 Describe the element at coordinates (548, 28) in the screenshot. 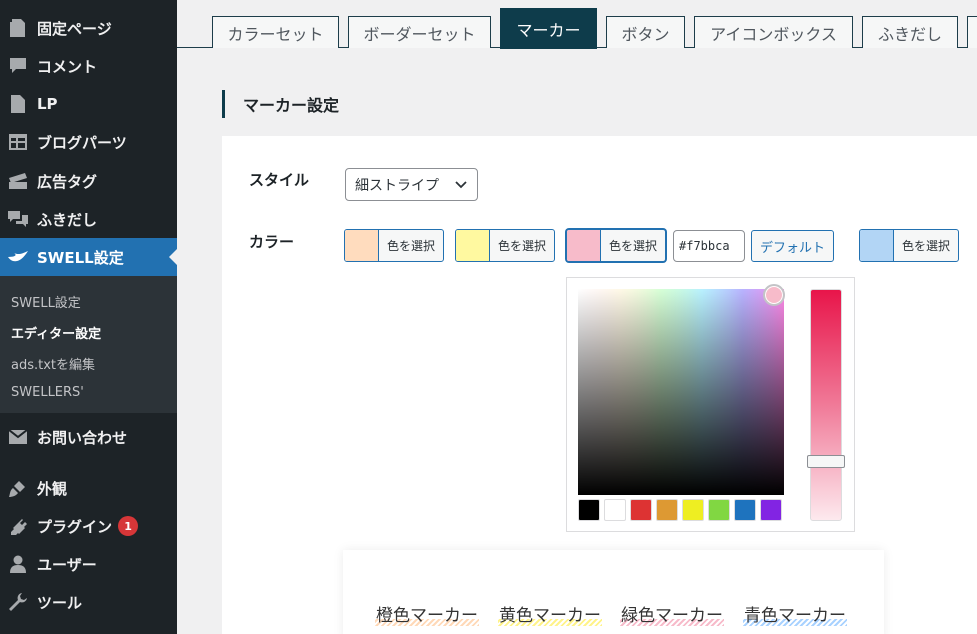

I see `tab-marker: マーカー` at that location.